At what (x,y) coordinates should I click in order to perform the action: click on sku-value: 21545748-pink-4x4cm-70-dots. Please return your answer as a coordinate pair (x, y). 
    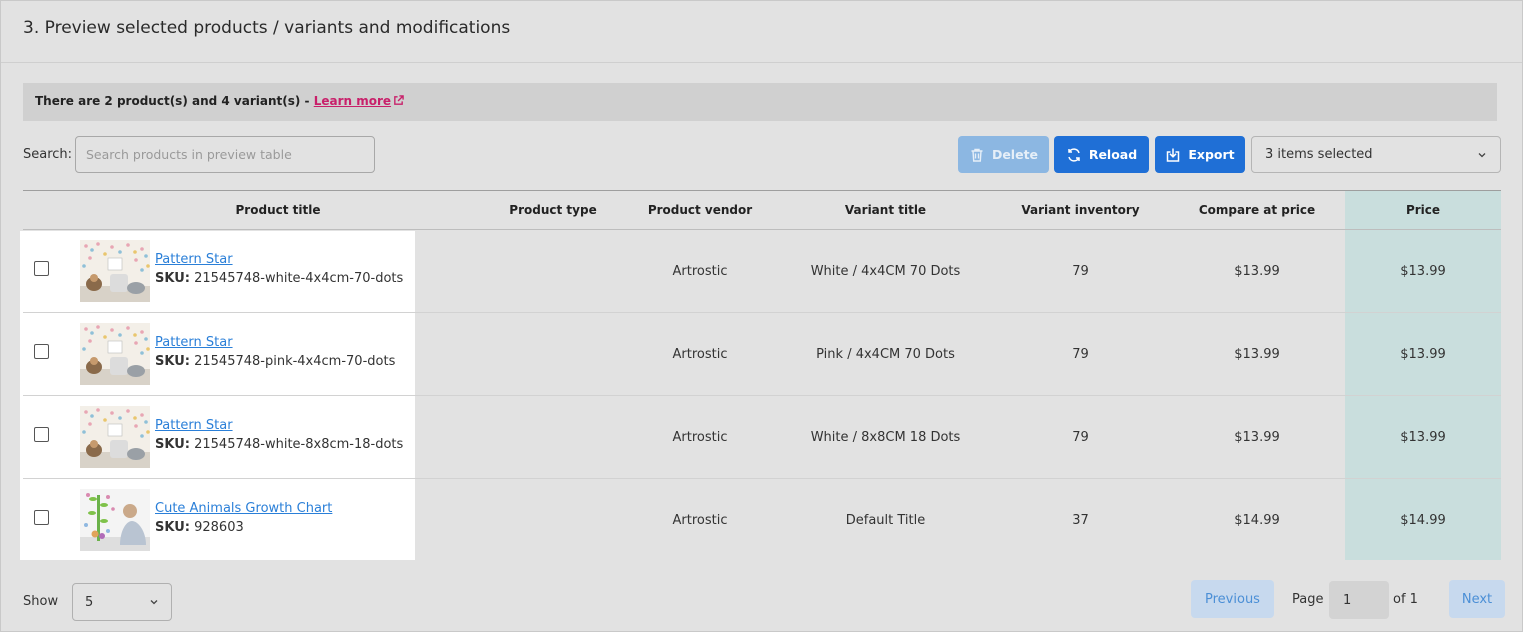
    Looking at the image, I should click on (295, 361).